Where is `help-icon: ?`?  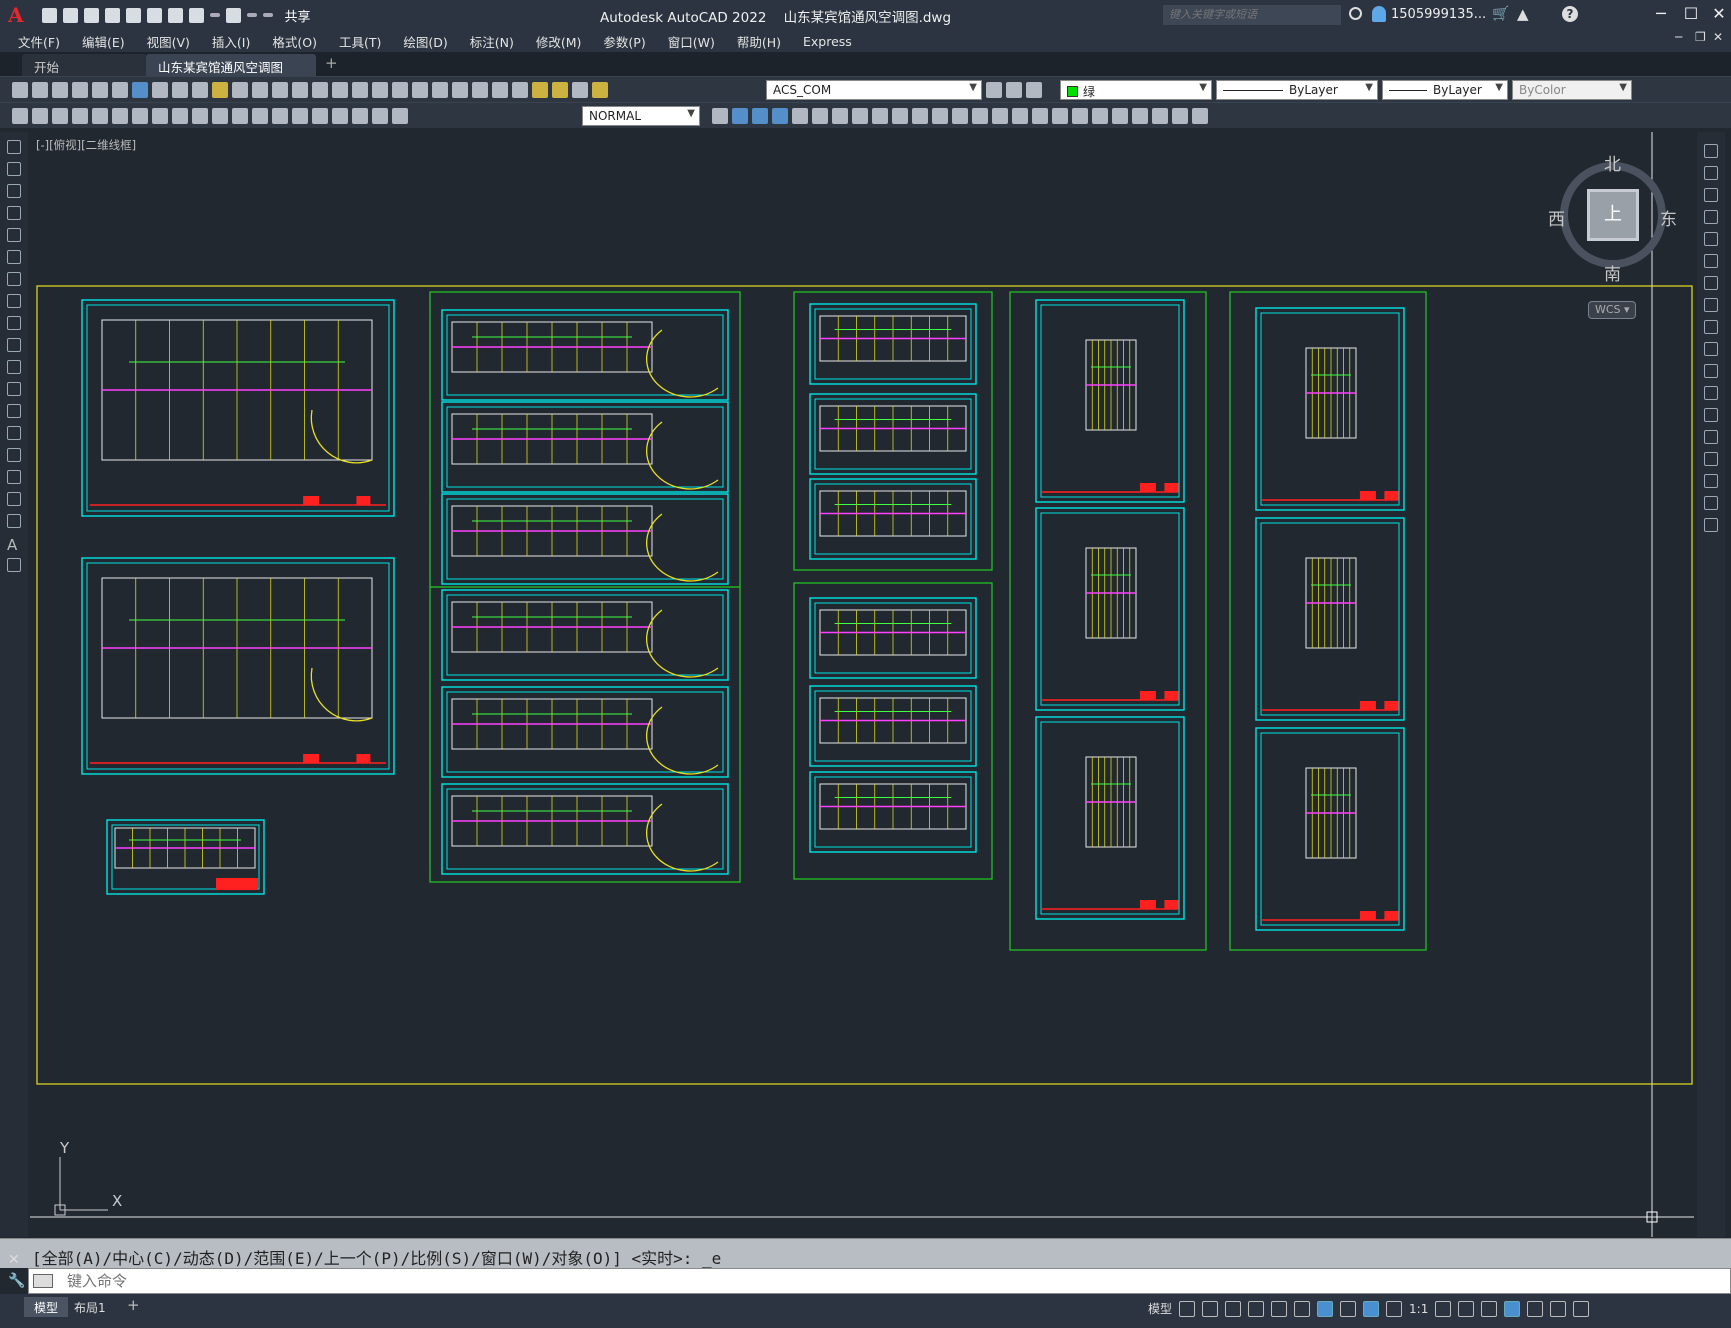
help-icon: ? is located at coordinates (1570, 14).